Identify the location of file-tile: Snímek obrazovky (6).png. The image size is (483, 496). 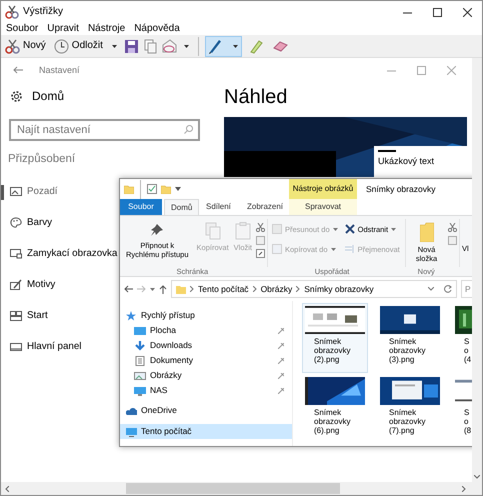
(335, 409).